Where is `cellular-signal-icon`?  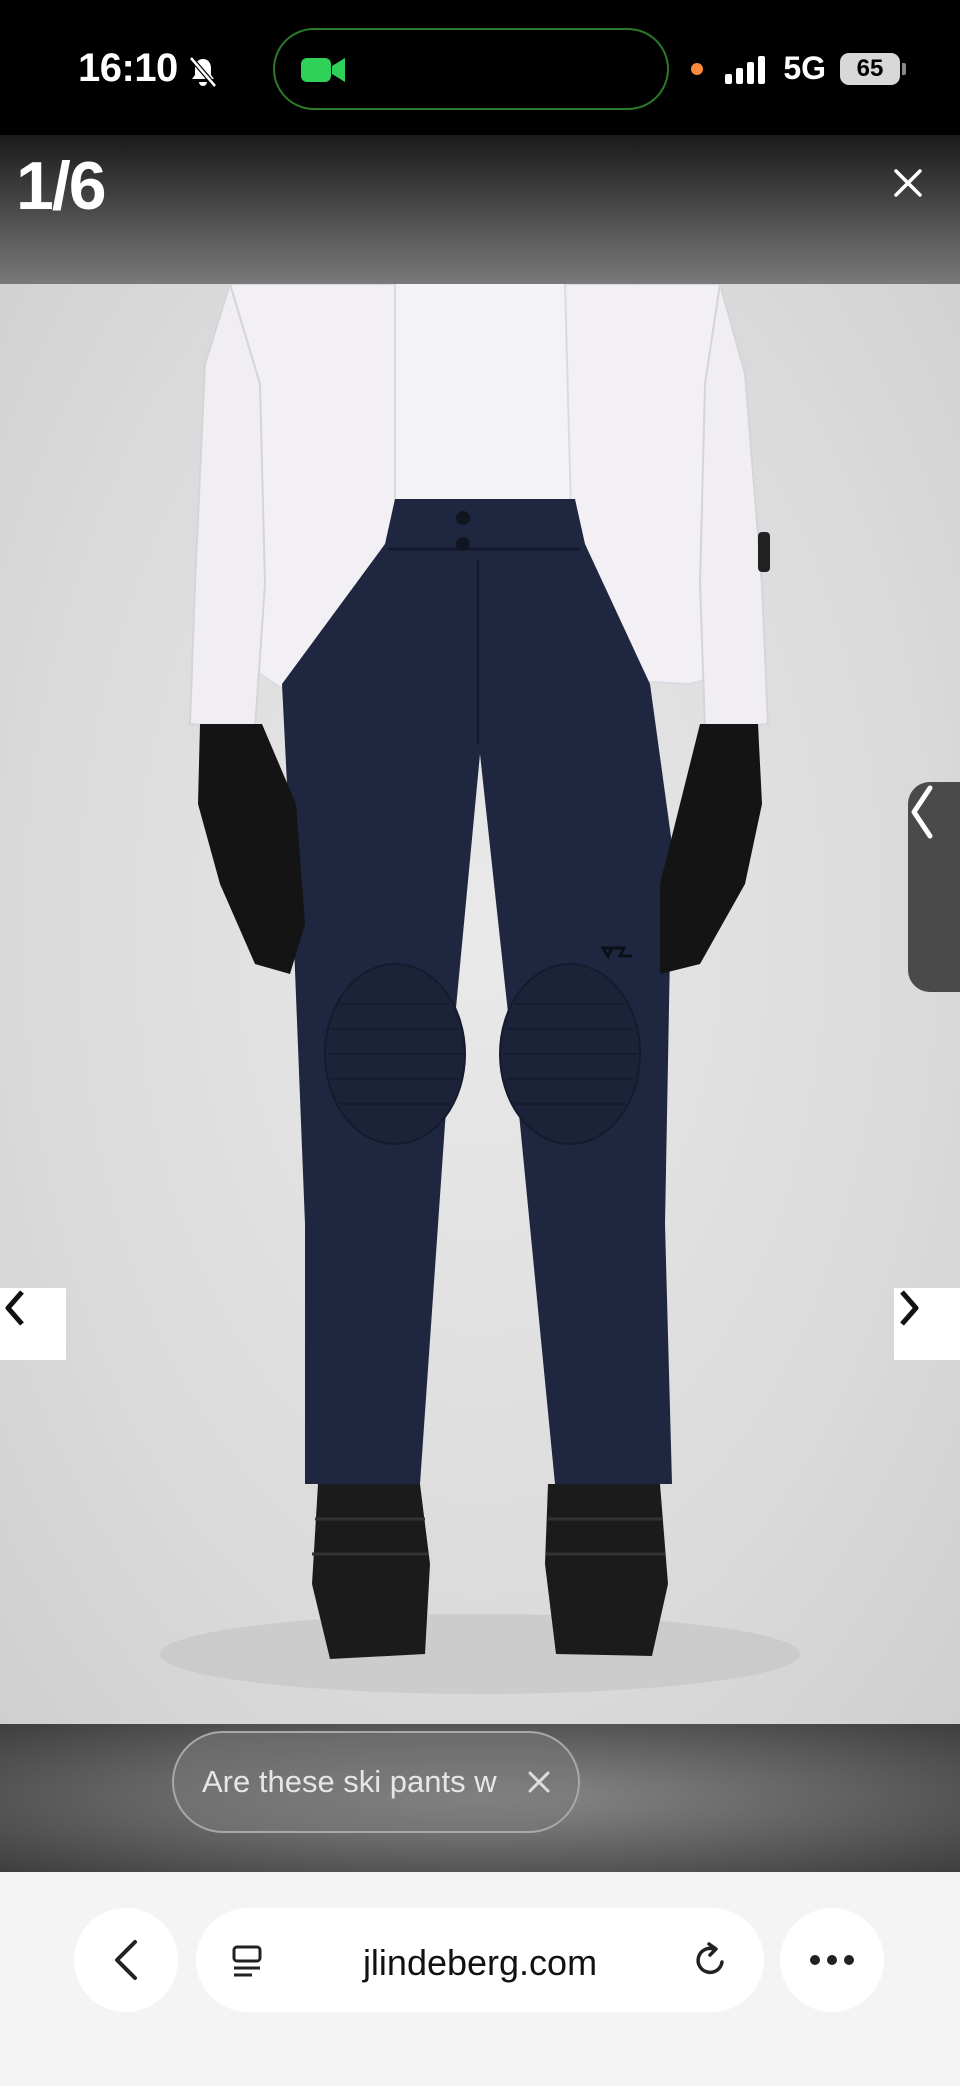
cellular-signal-icon is located at coordinates (747, 69).